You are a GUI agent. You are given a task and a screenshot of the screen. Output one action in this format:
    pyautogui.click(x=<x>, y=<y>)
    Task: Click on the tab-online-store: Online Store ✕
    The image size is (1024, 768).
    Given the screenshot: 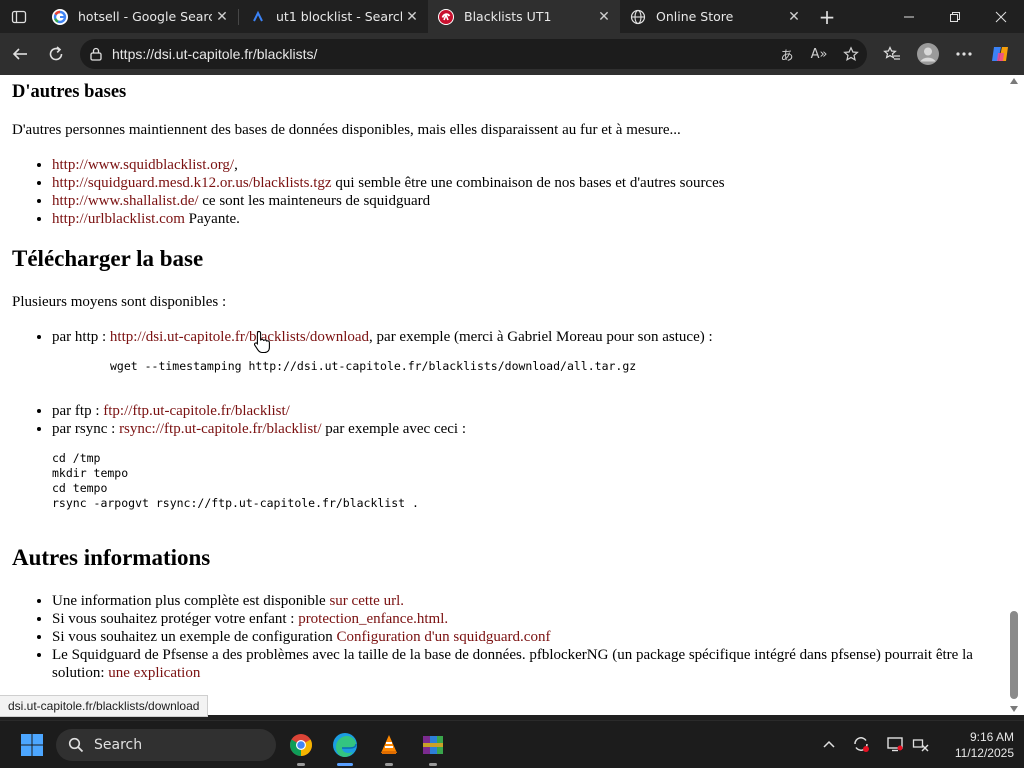 What is the action you would take?
    pyautogui.click(x=715, y=16)
    